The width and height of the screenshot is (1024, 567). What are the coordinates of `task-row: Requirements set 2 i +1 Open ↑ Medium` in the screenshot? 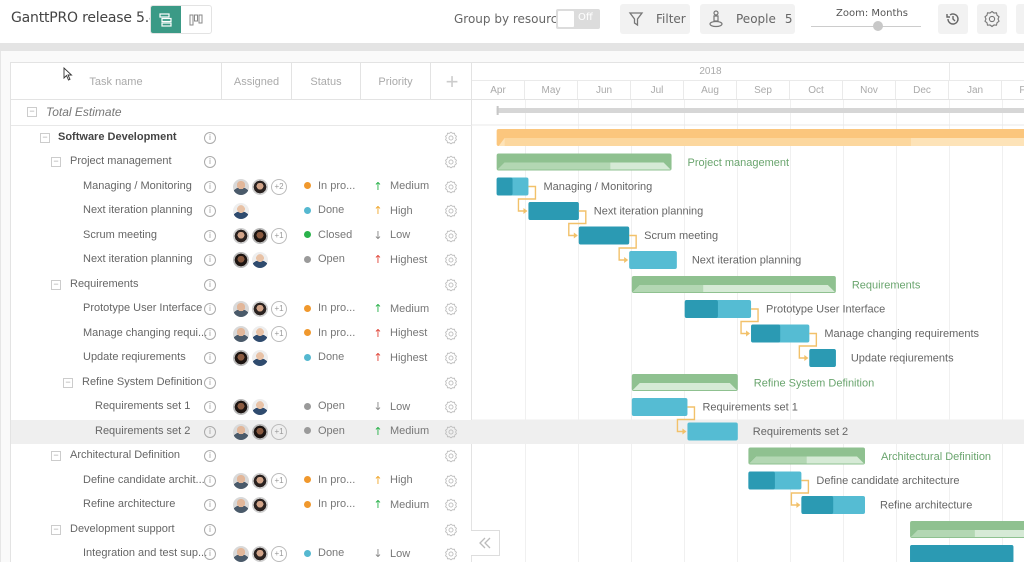 It's located at (242, 431).